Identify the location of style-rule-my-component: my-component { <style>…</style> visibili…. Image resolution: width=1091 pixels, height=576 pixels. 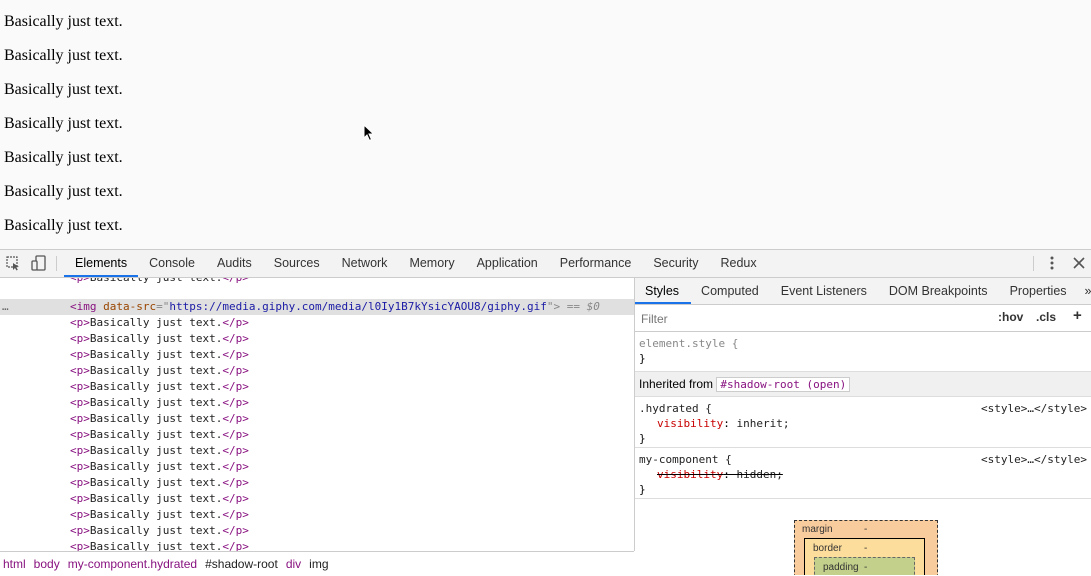
(863, 473).